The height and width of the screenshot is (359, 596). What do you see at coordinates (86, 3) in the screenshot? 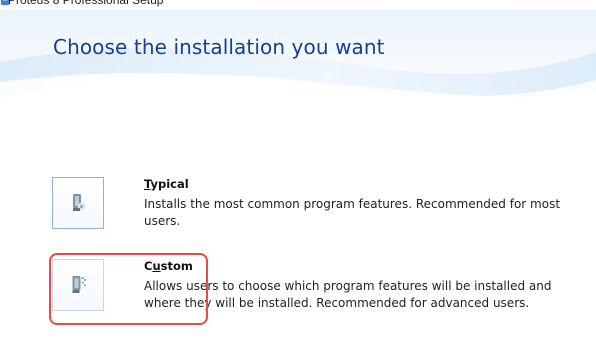
I see `window-title: Proteus 8 Professional Setup` at bounding box center [86, 3].